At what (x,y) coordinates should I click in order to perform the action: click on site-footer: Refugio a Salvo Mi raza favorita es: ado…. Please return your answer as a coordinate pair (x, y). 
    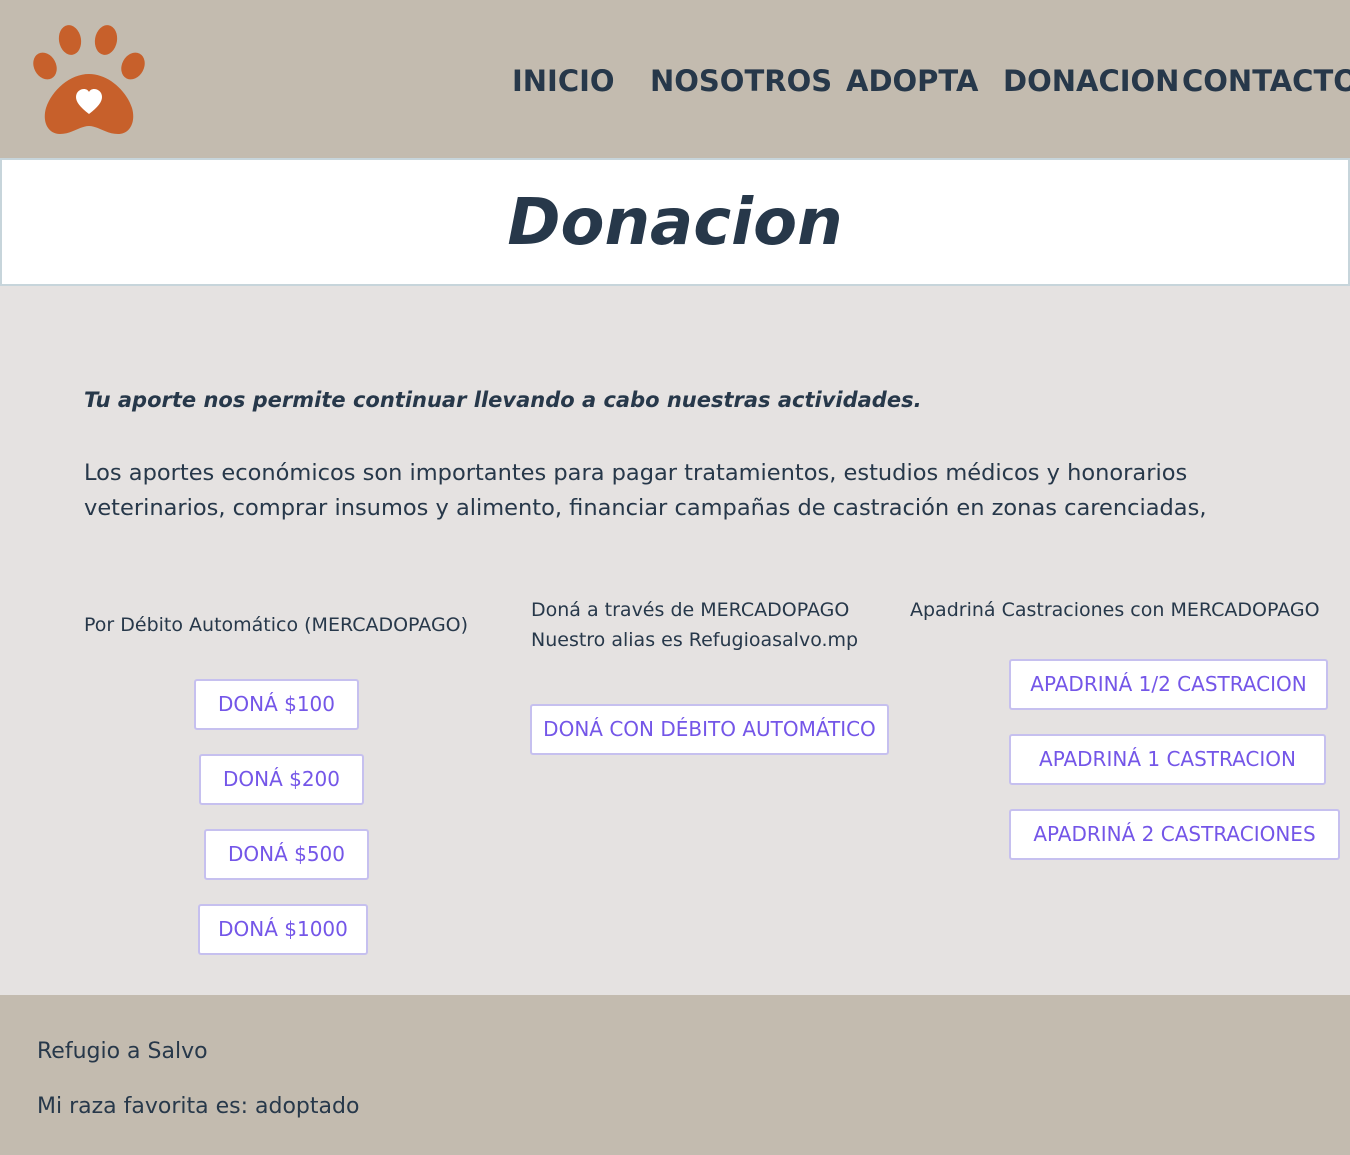
    Looking at the image, I should click on (675, 1075).